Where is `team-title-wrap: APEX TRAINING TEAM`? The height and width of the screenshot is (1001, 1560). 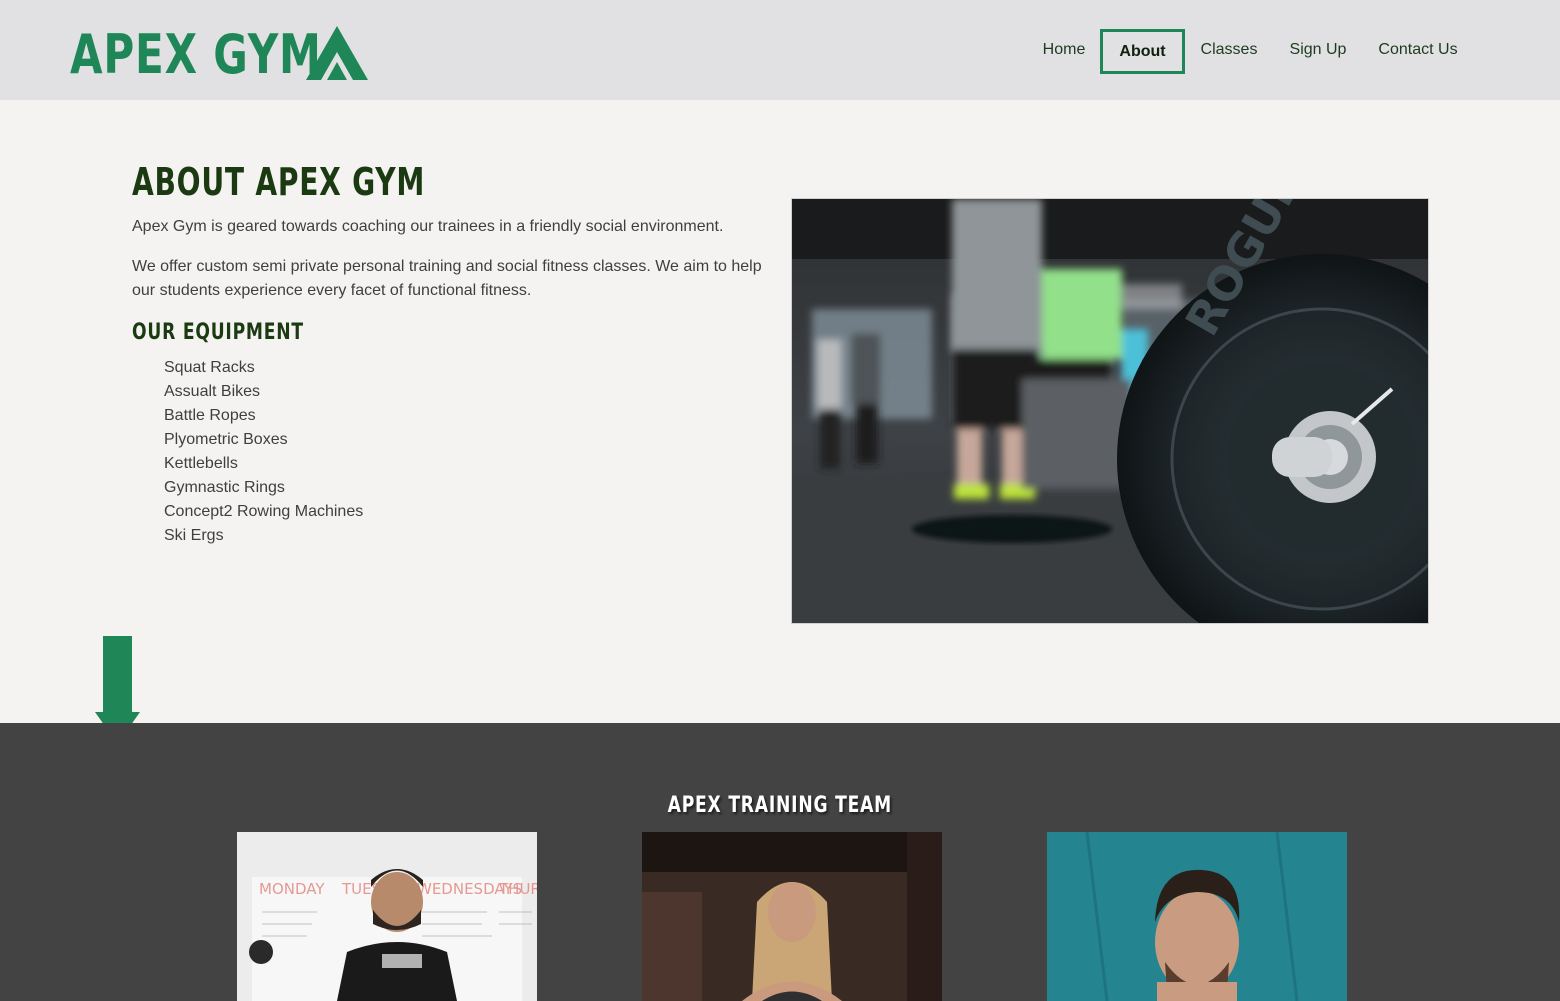 team-title-wrap: APEX TRAINING TEAM is located at coordinates (780, 805).